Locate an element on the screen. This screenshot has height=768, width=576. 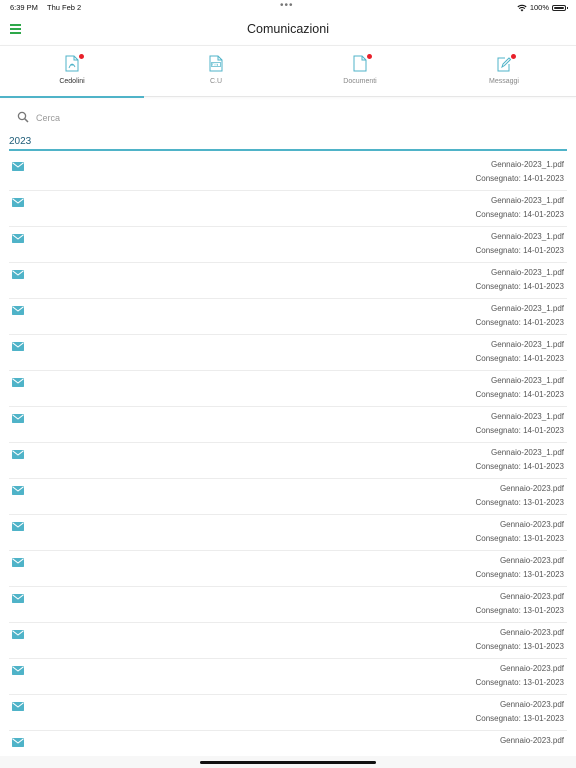
tab-label: Documenti is located at coordinates (360, 81).